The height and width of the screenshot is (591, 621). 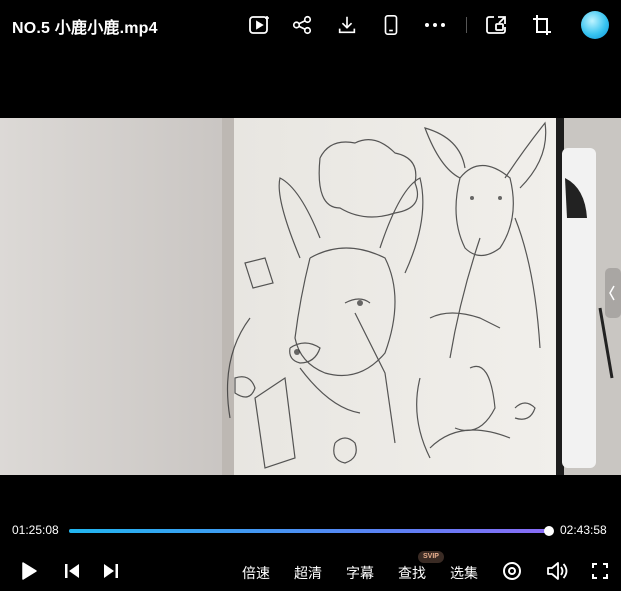 I want to click on video-title: NO.5 小鹿小鹿.mp4, so click(x=85, y=28).